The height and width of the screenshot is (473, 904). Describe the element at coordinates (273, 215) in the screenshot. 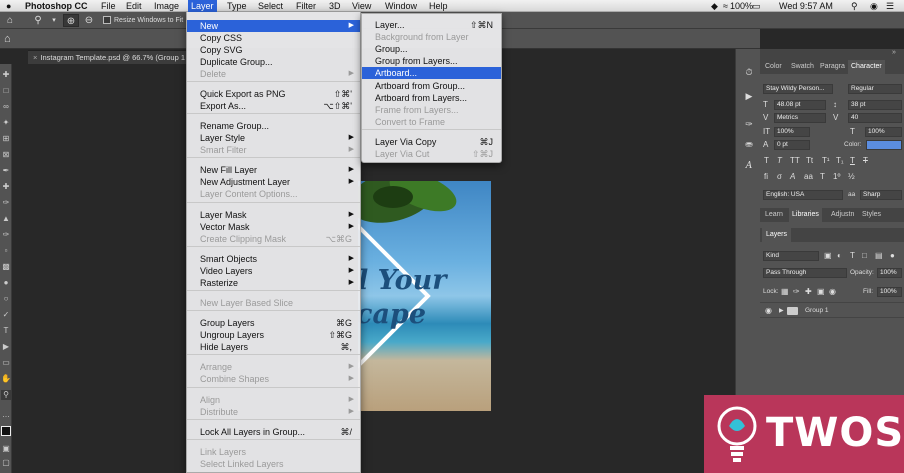

I see `layer-menu-item-layer-mask: Layer Mask ▶` at that location.